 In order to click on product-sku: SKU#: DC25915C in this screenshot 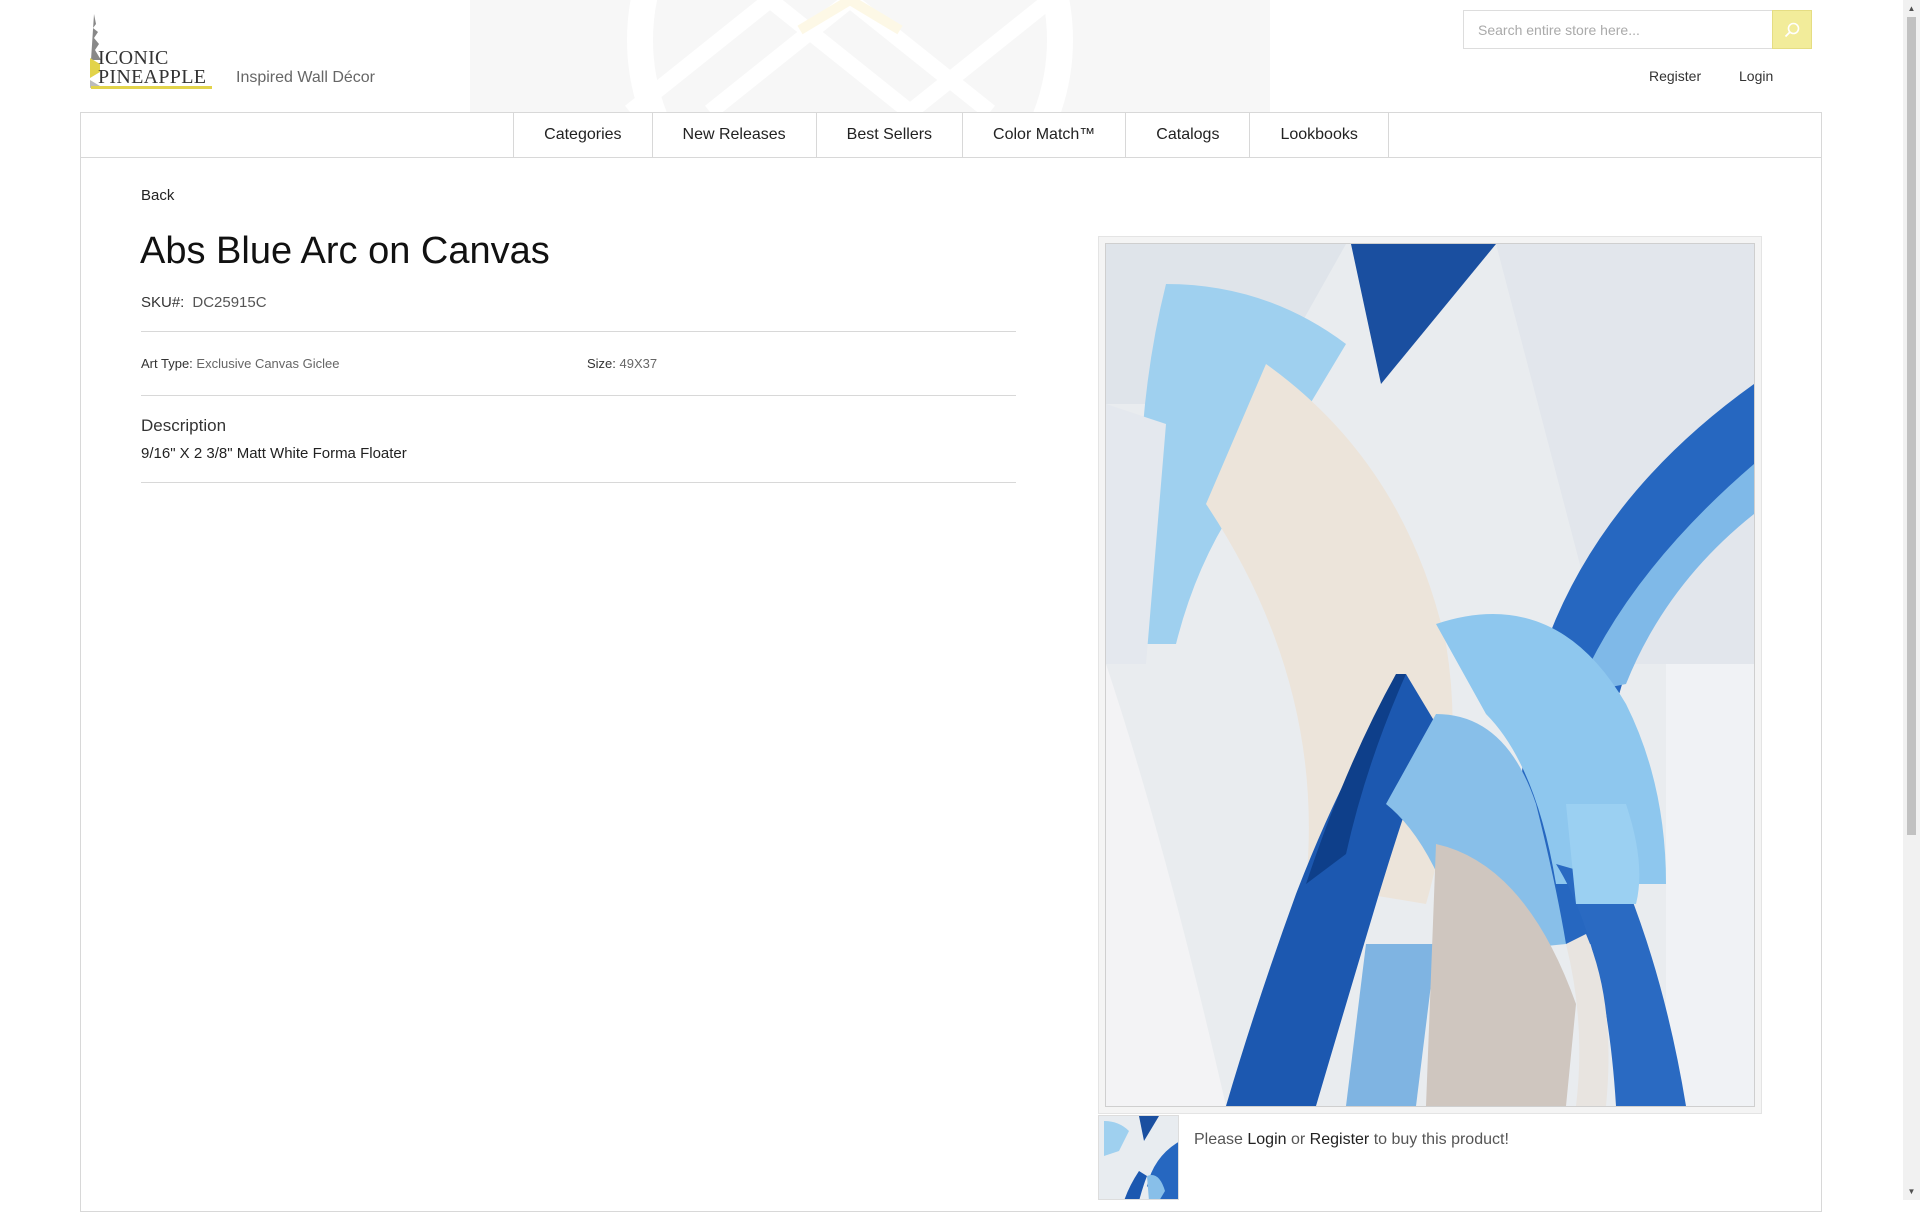, I will do `click(204, 302)`.